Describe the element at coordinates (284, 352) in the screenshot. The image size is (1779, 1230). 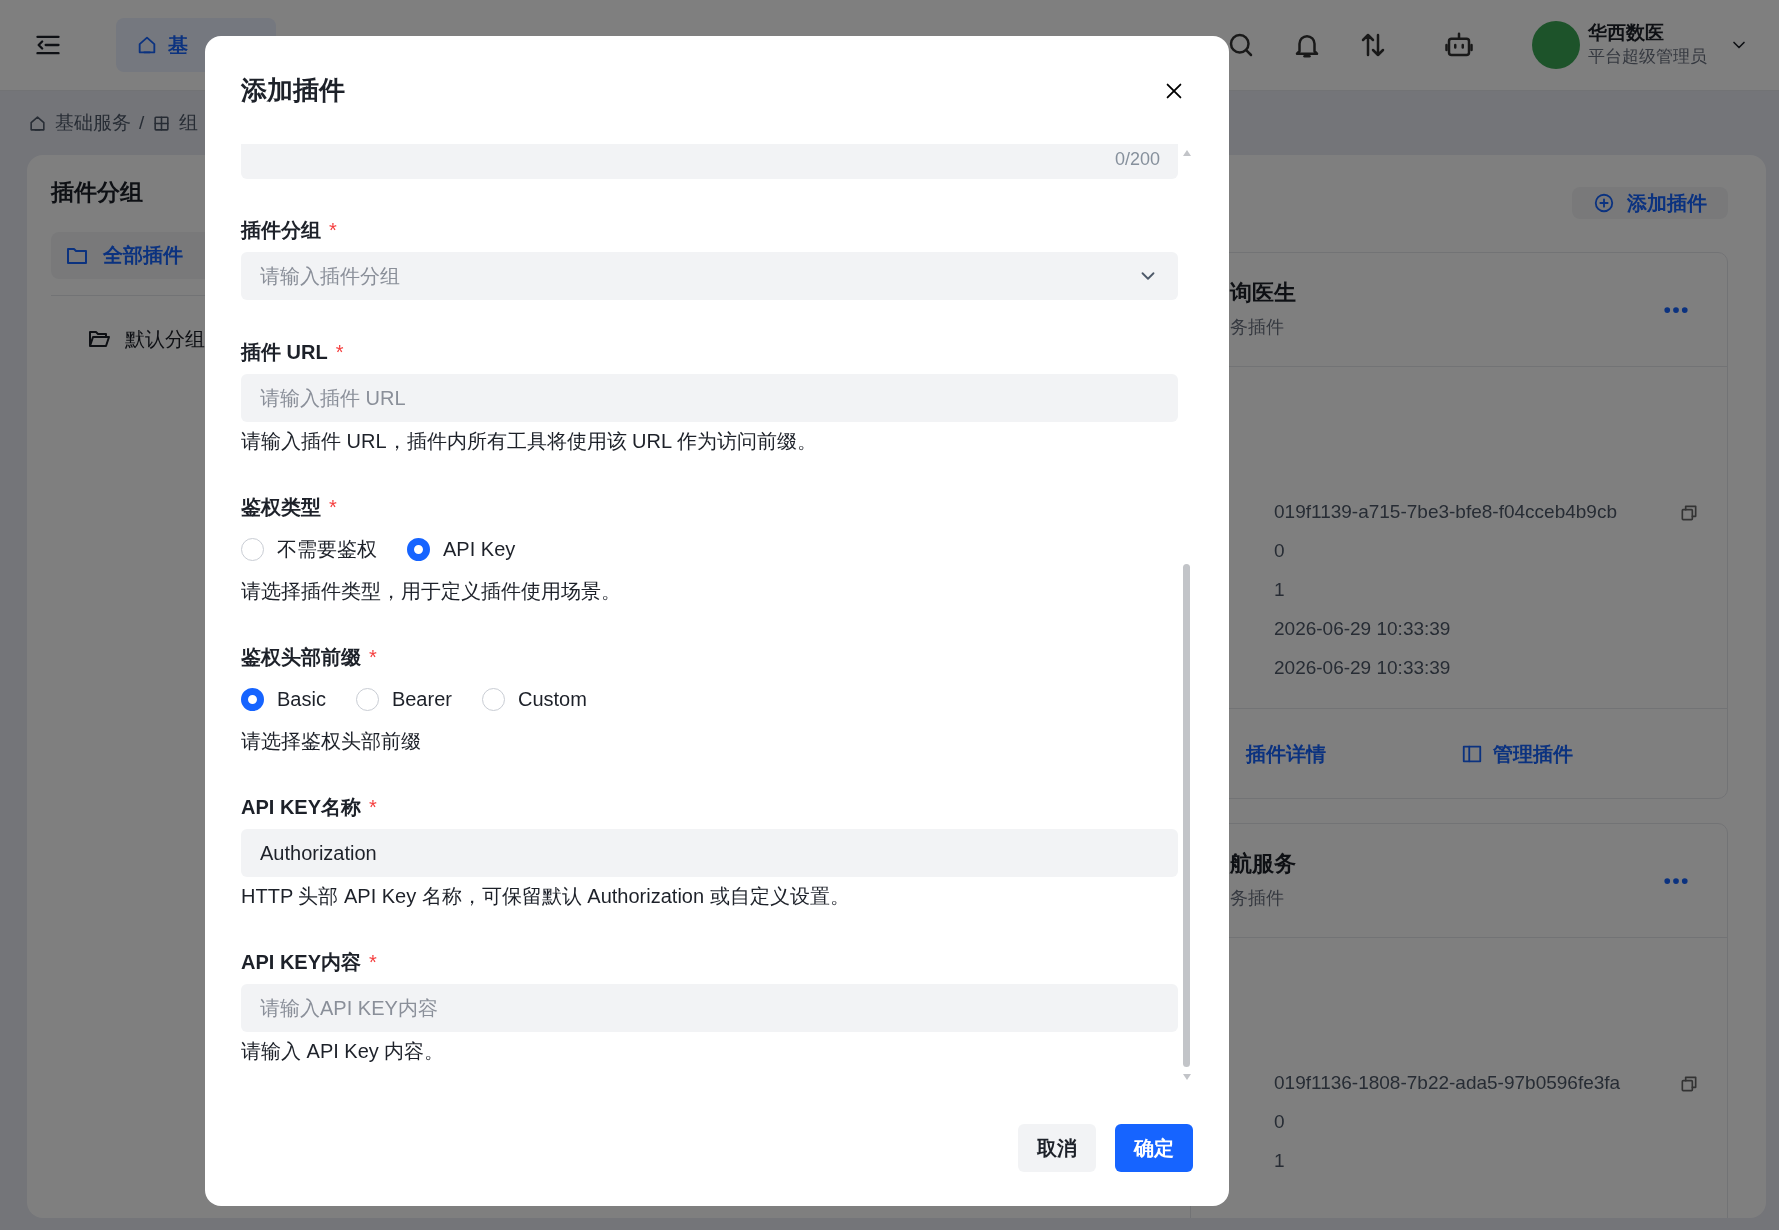
I see `field-label: 插件 URL` at that location.